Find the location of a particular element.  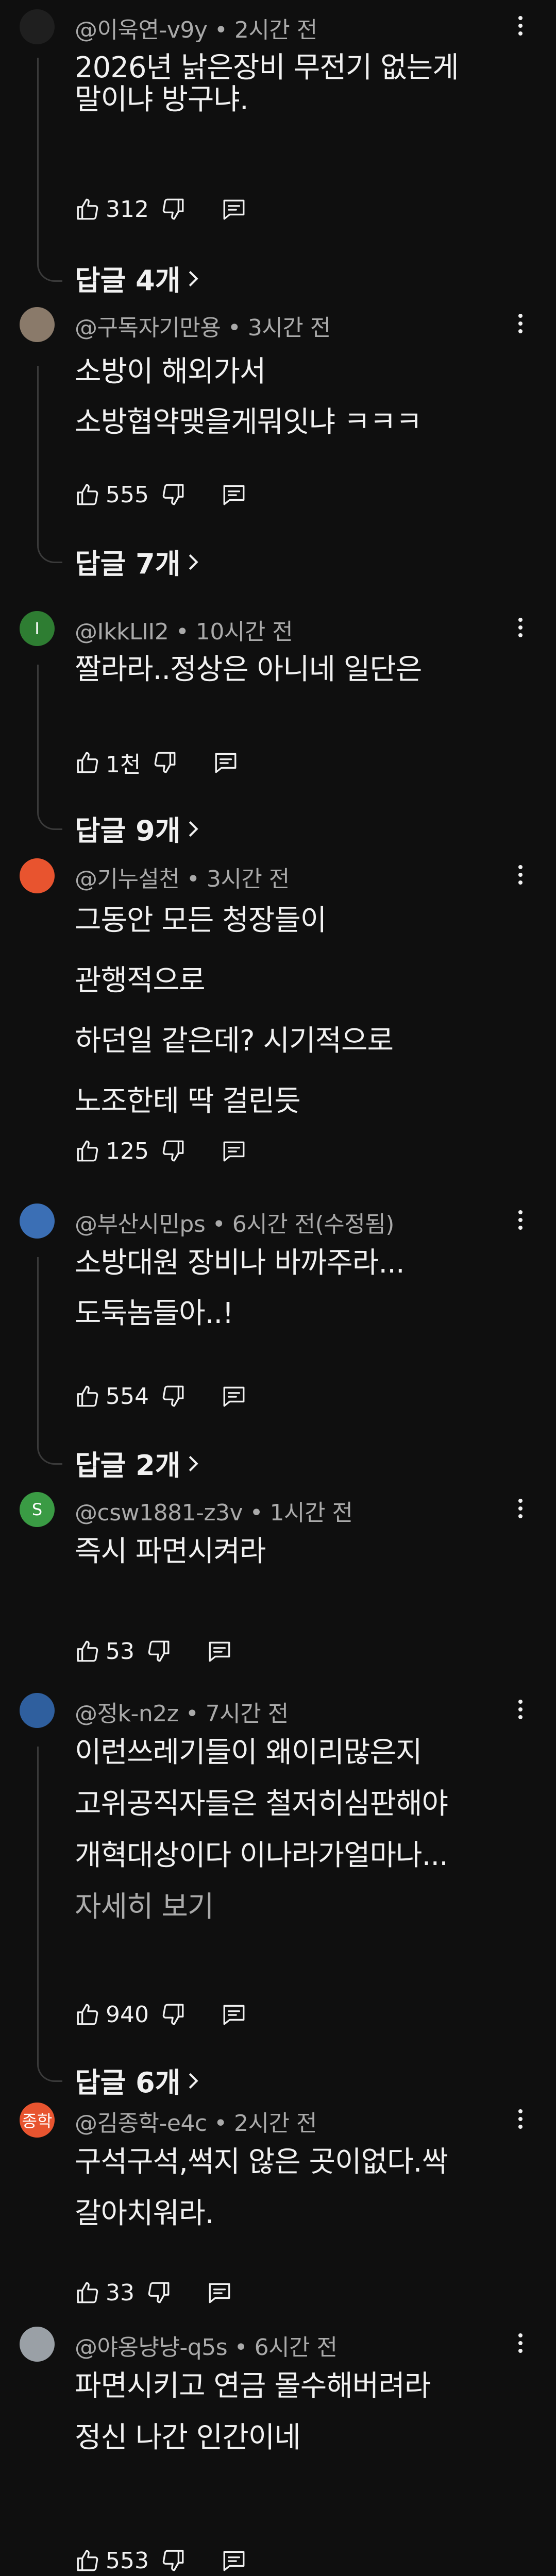

comment-meta: @정k-n2z • 7시간 전 is located at coordinates (182, 1711).